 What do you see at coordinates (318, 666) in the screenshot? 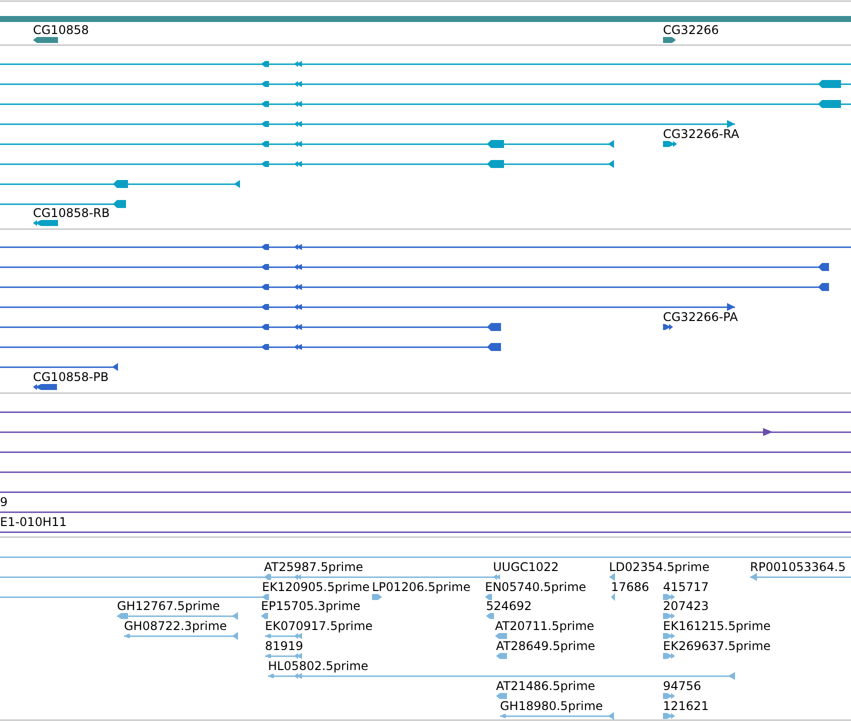
I see `feature-label: HL05802.5prime` at bounding box center [318, 666].